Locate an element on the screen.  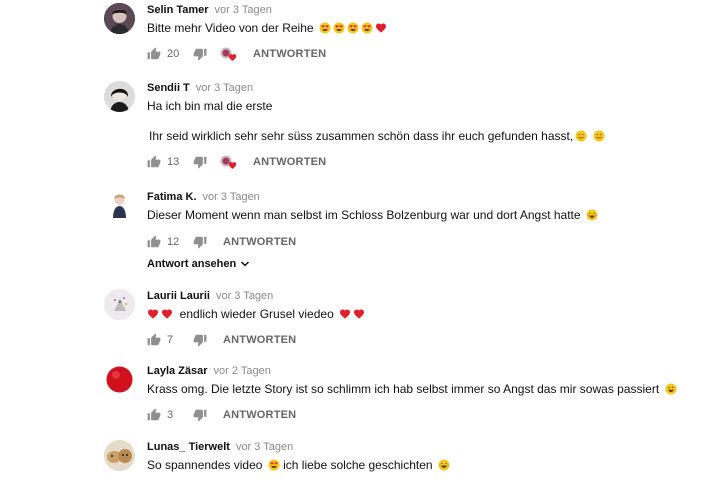
grinning-sweat-emoji-icon is located at coordinates (671, 389).